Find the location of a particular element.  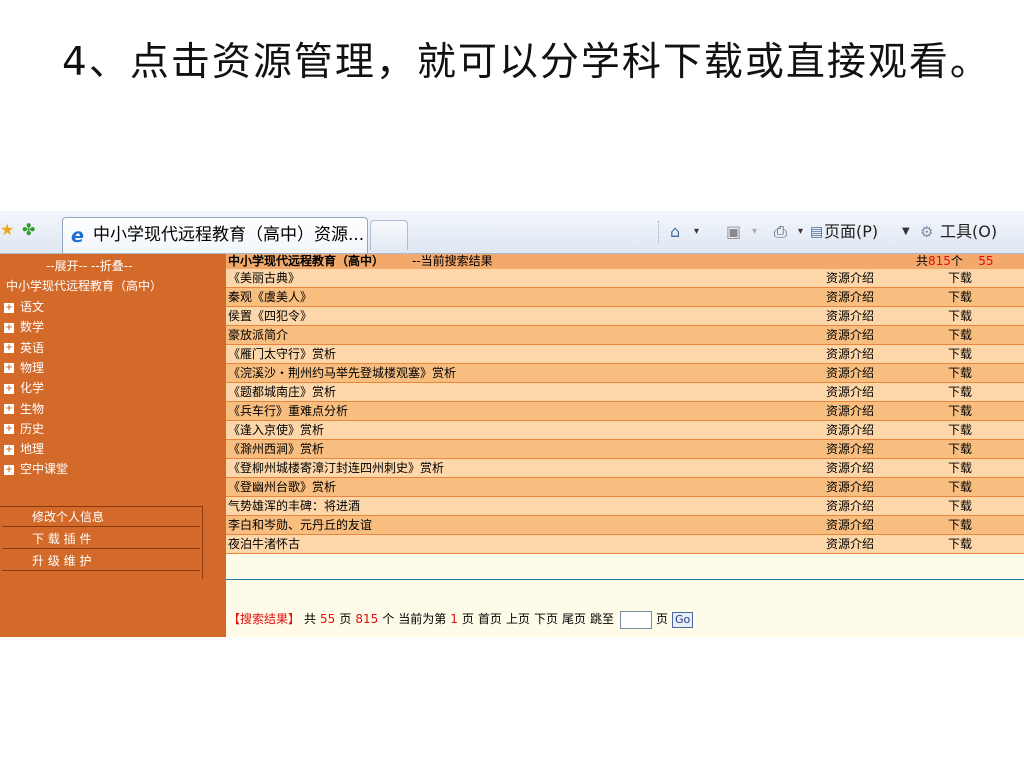

resource-title-link: 气势雄浑的丰碑：将进酒 is located at coordinates (294, 506).